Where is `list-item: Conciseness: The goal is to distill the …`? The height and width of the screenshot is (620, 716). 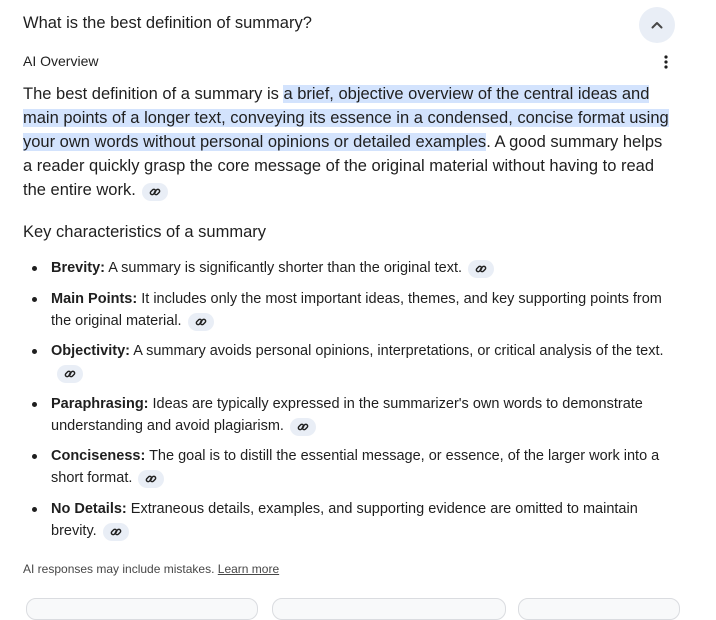
list-item: Conciseness: The goal is to distill the … is located at coordinates (348, 467).